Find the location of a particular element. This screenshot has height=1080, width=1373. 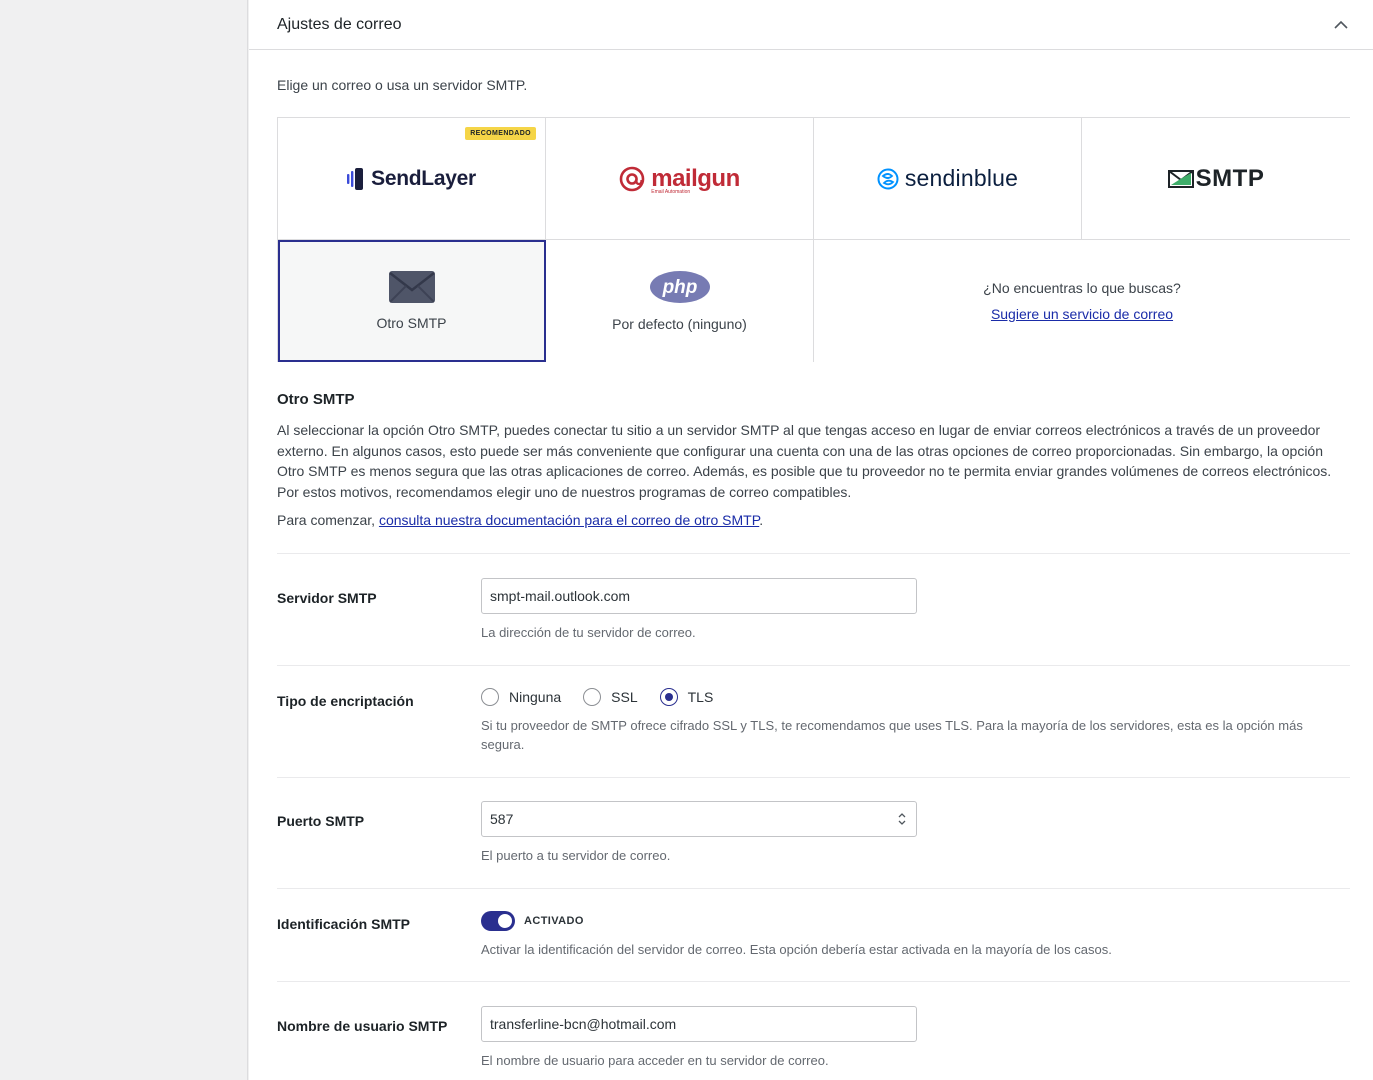

smtp-host-help: La dirección de tu servidor de correo. is located at coordinates (588, 632).